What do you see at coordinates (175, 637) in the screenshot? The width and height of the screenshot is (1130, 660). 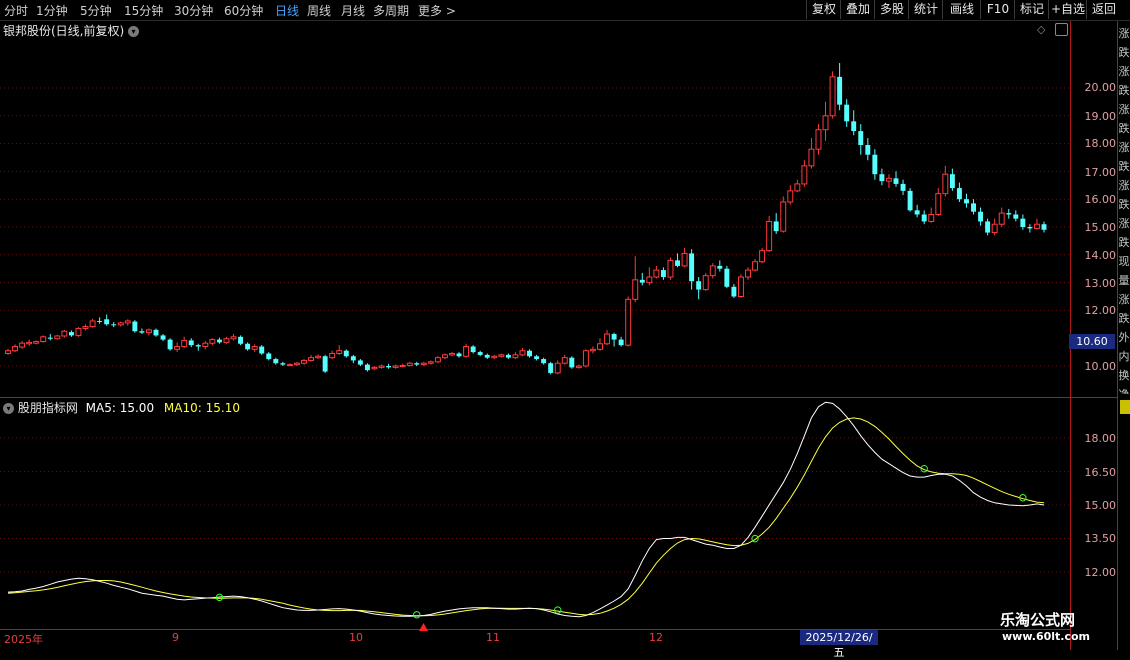 I see `x-label-month: 9` at bounding box center [175, 637].